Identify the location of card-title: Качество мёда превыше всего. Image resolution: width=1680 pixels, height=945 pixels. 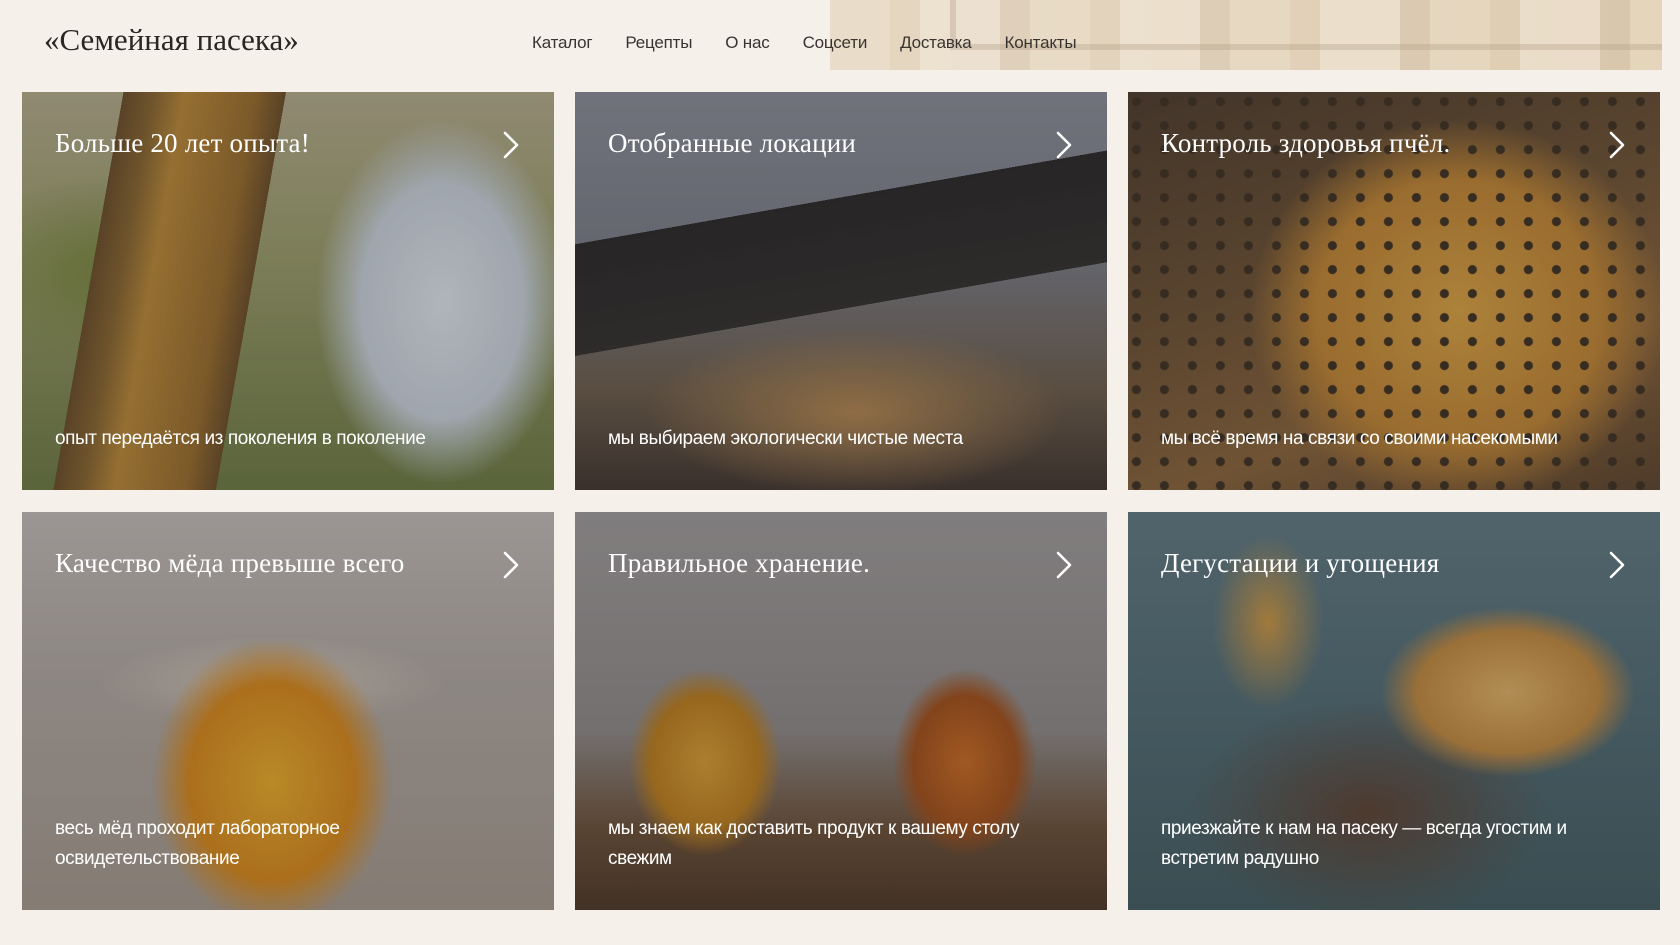
(230, 563).